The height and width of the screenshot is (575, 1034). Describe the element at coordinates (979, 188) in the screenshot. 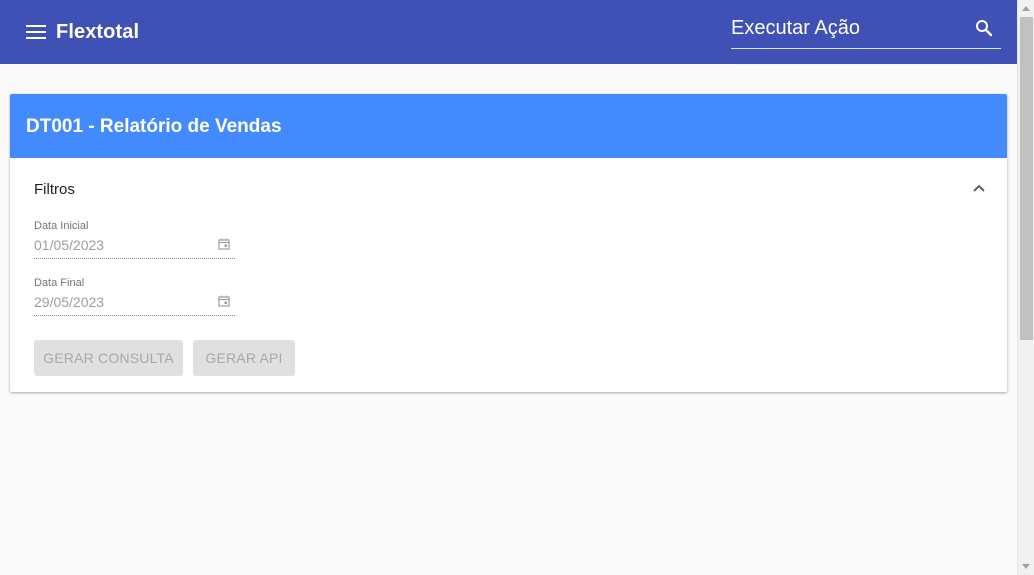

I see `chevron-up-icon` at that location.